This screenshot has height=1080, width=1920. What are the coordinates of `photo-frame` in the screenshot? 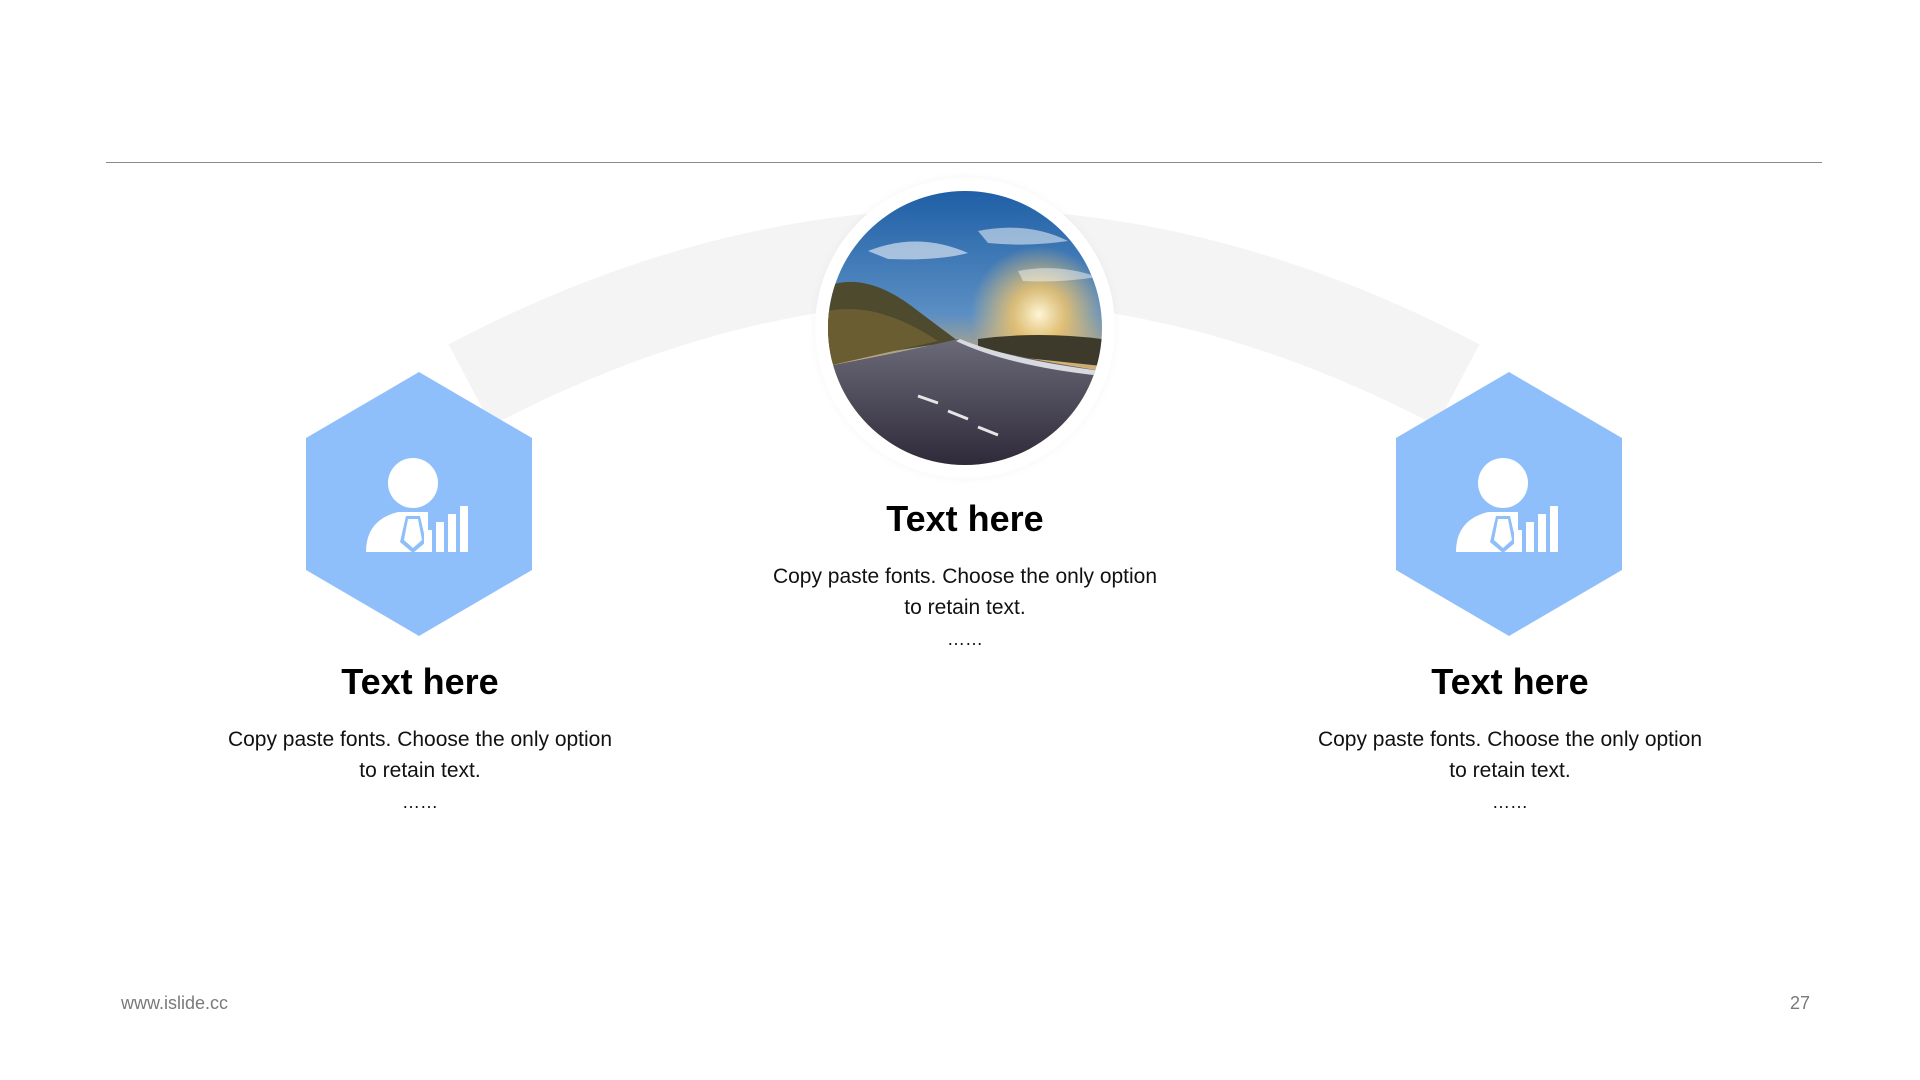 It's located at (965, 328).